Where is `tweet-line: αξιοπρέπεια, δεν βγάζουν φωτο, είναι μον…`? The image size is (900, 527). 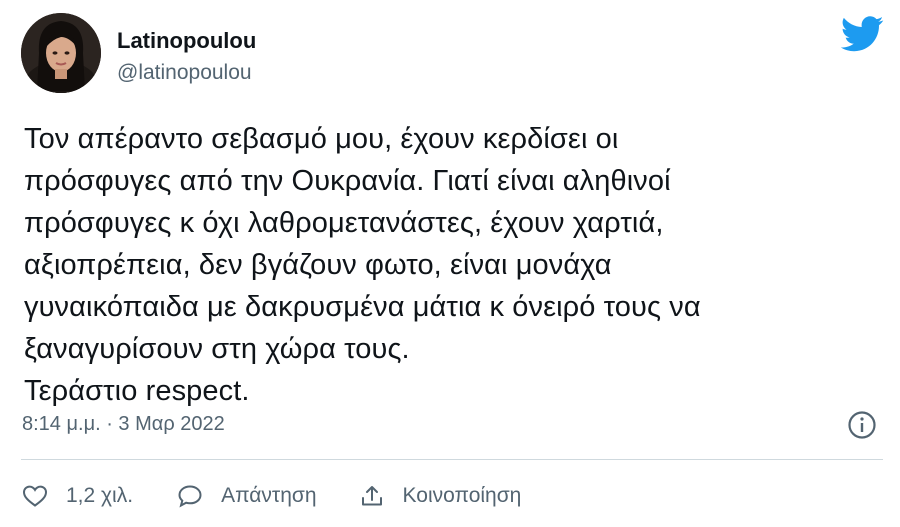 tweet-line: αξιοπρέπεια, δεν βγάζουν φωτο, είναι μον… is located at coordinates (318, 265).